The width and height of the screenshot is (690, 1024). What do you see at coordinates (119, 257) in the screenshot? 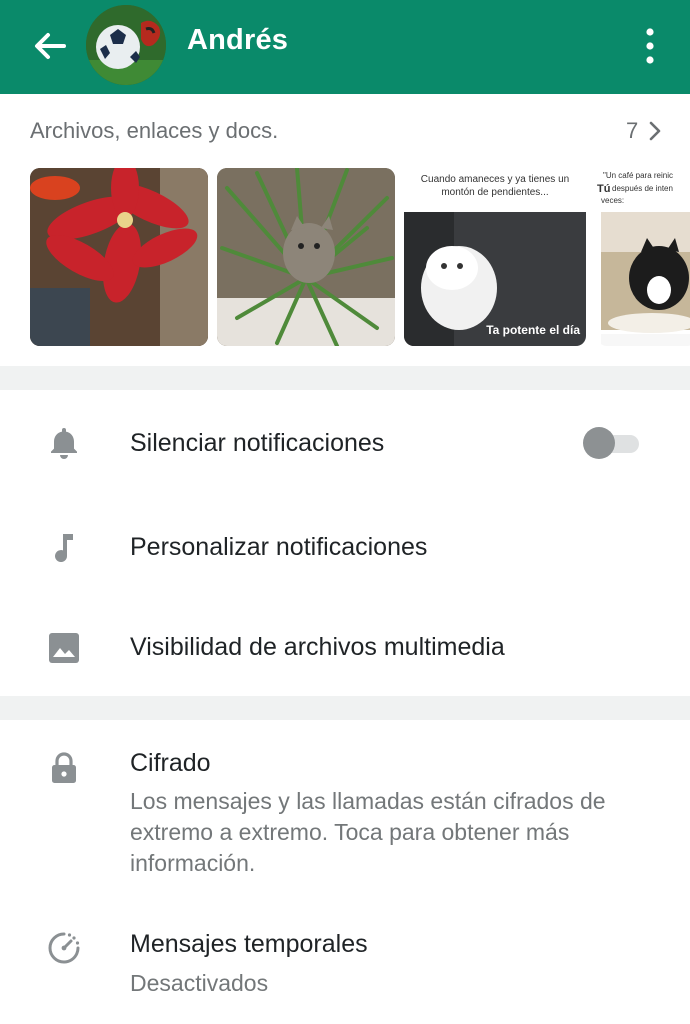
I see `media-thumbnail-poinsettia` at bounding box center [119, 257].